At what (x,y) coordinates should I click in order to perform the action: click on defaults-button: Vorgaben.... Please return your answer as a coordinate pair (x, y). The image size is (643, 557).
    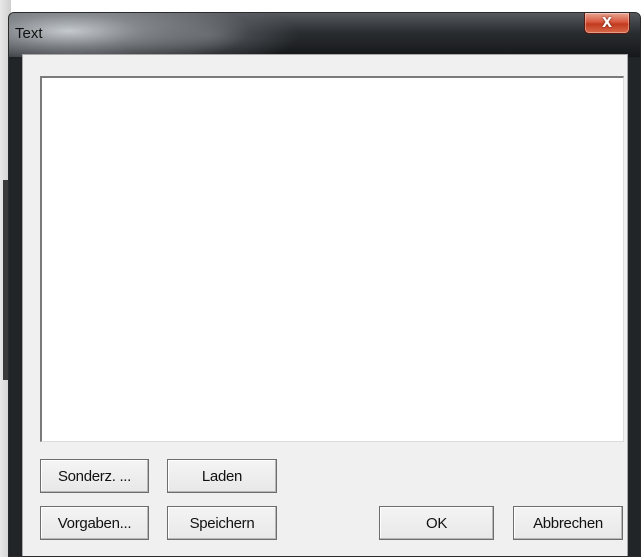
    Looking at the image, I should click on (94, 523).